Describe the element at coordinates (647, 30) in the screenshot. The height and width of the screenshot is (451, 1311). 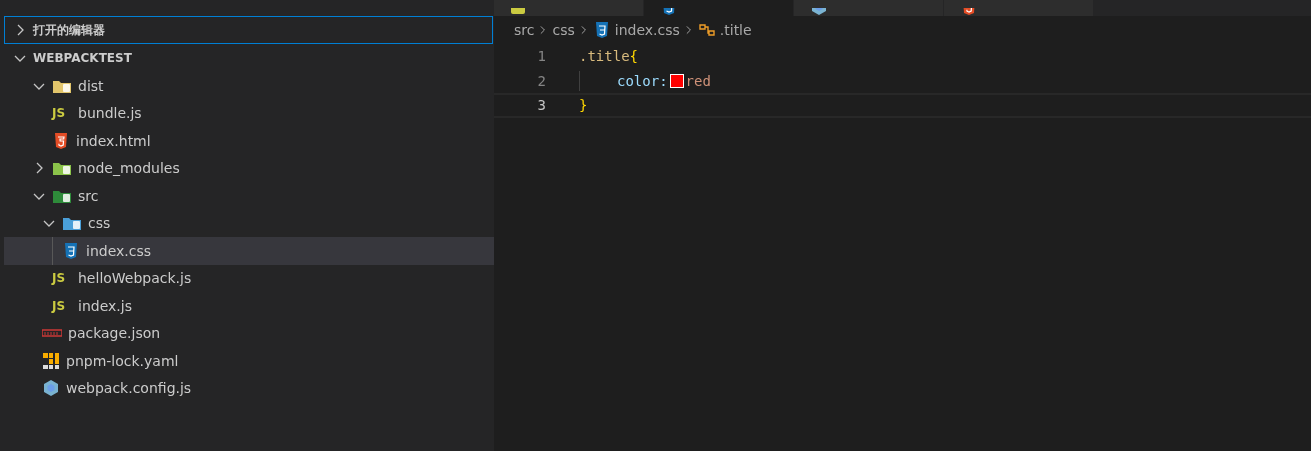
I see `breadcrumb-item: index.css` at that location.